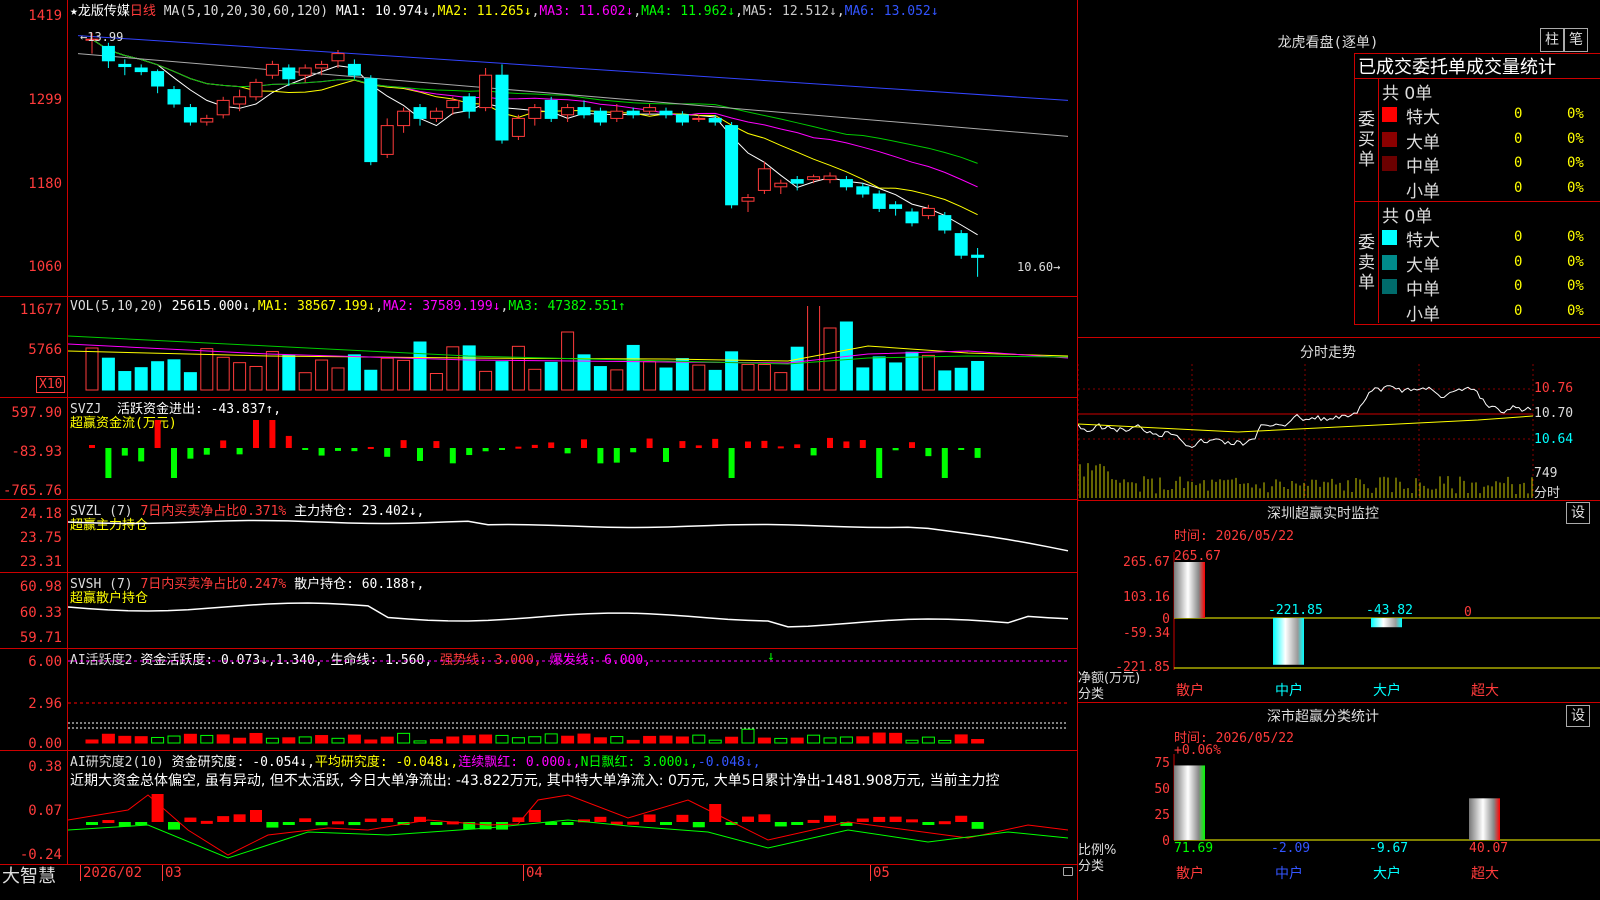  I want to click on intraday-y-label: 10.64, so click(1554, 439).